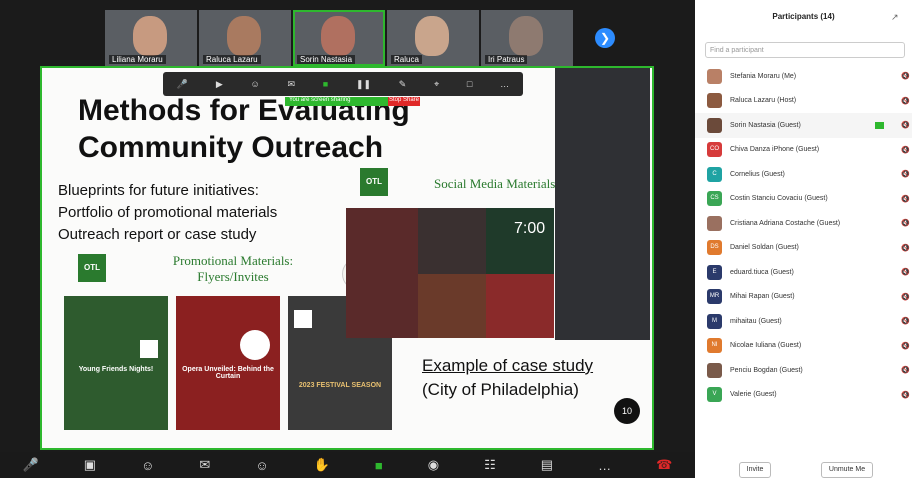 The height and width of the screenshot is (478, 912). What do you see at coordinates (233, 260) in the screenshot?
I see `promo-label-line: Promotional Materials:` at bounding box center [233, 260].